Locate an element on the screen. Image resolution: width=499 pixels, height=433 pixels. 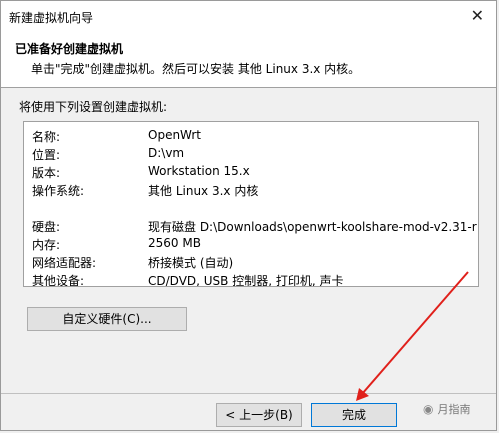
summary-value: 2560 MB is located at coordinates (174, 243).